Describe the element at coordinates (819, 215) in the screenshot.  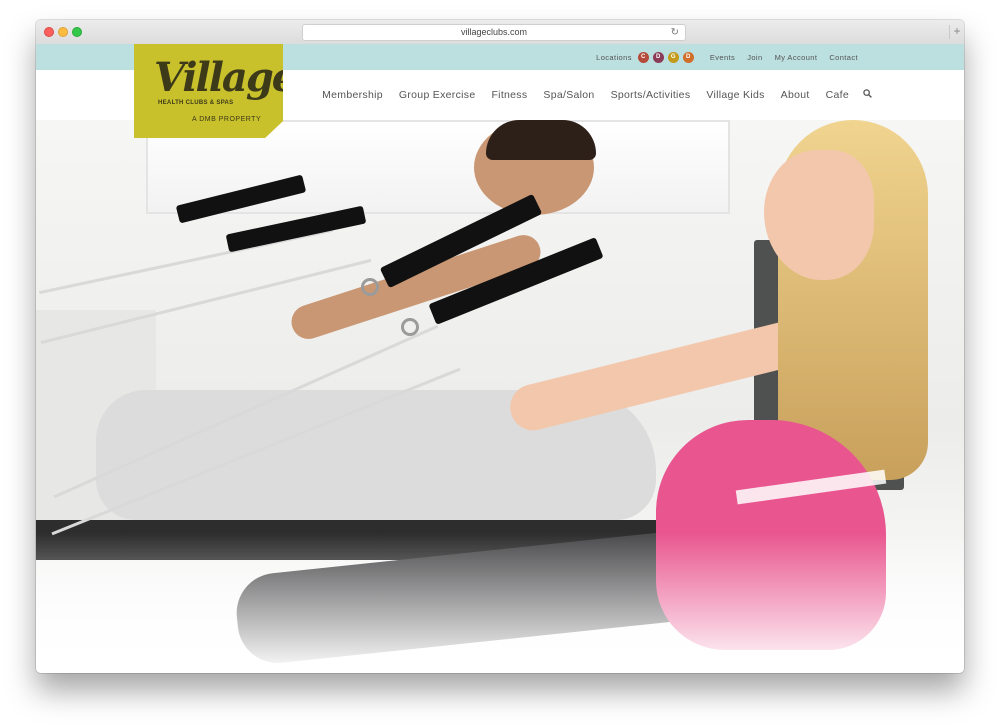
I see `hero-woman-face` at that location.